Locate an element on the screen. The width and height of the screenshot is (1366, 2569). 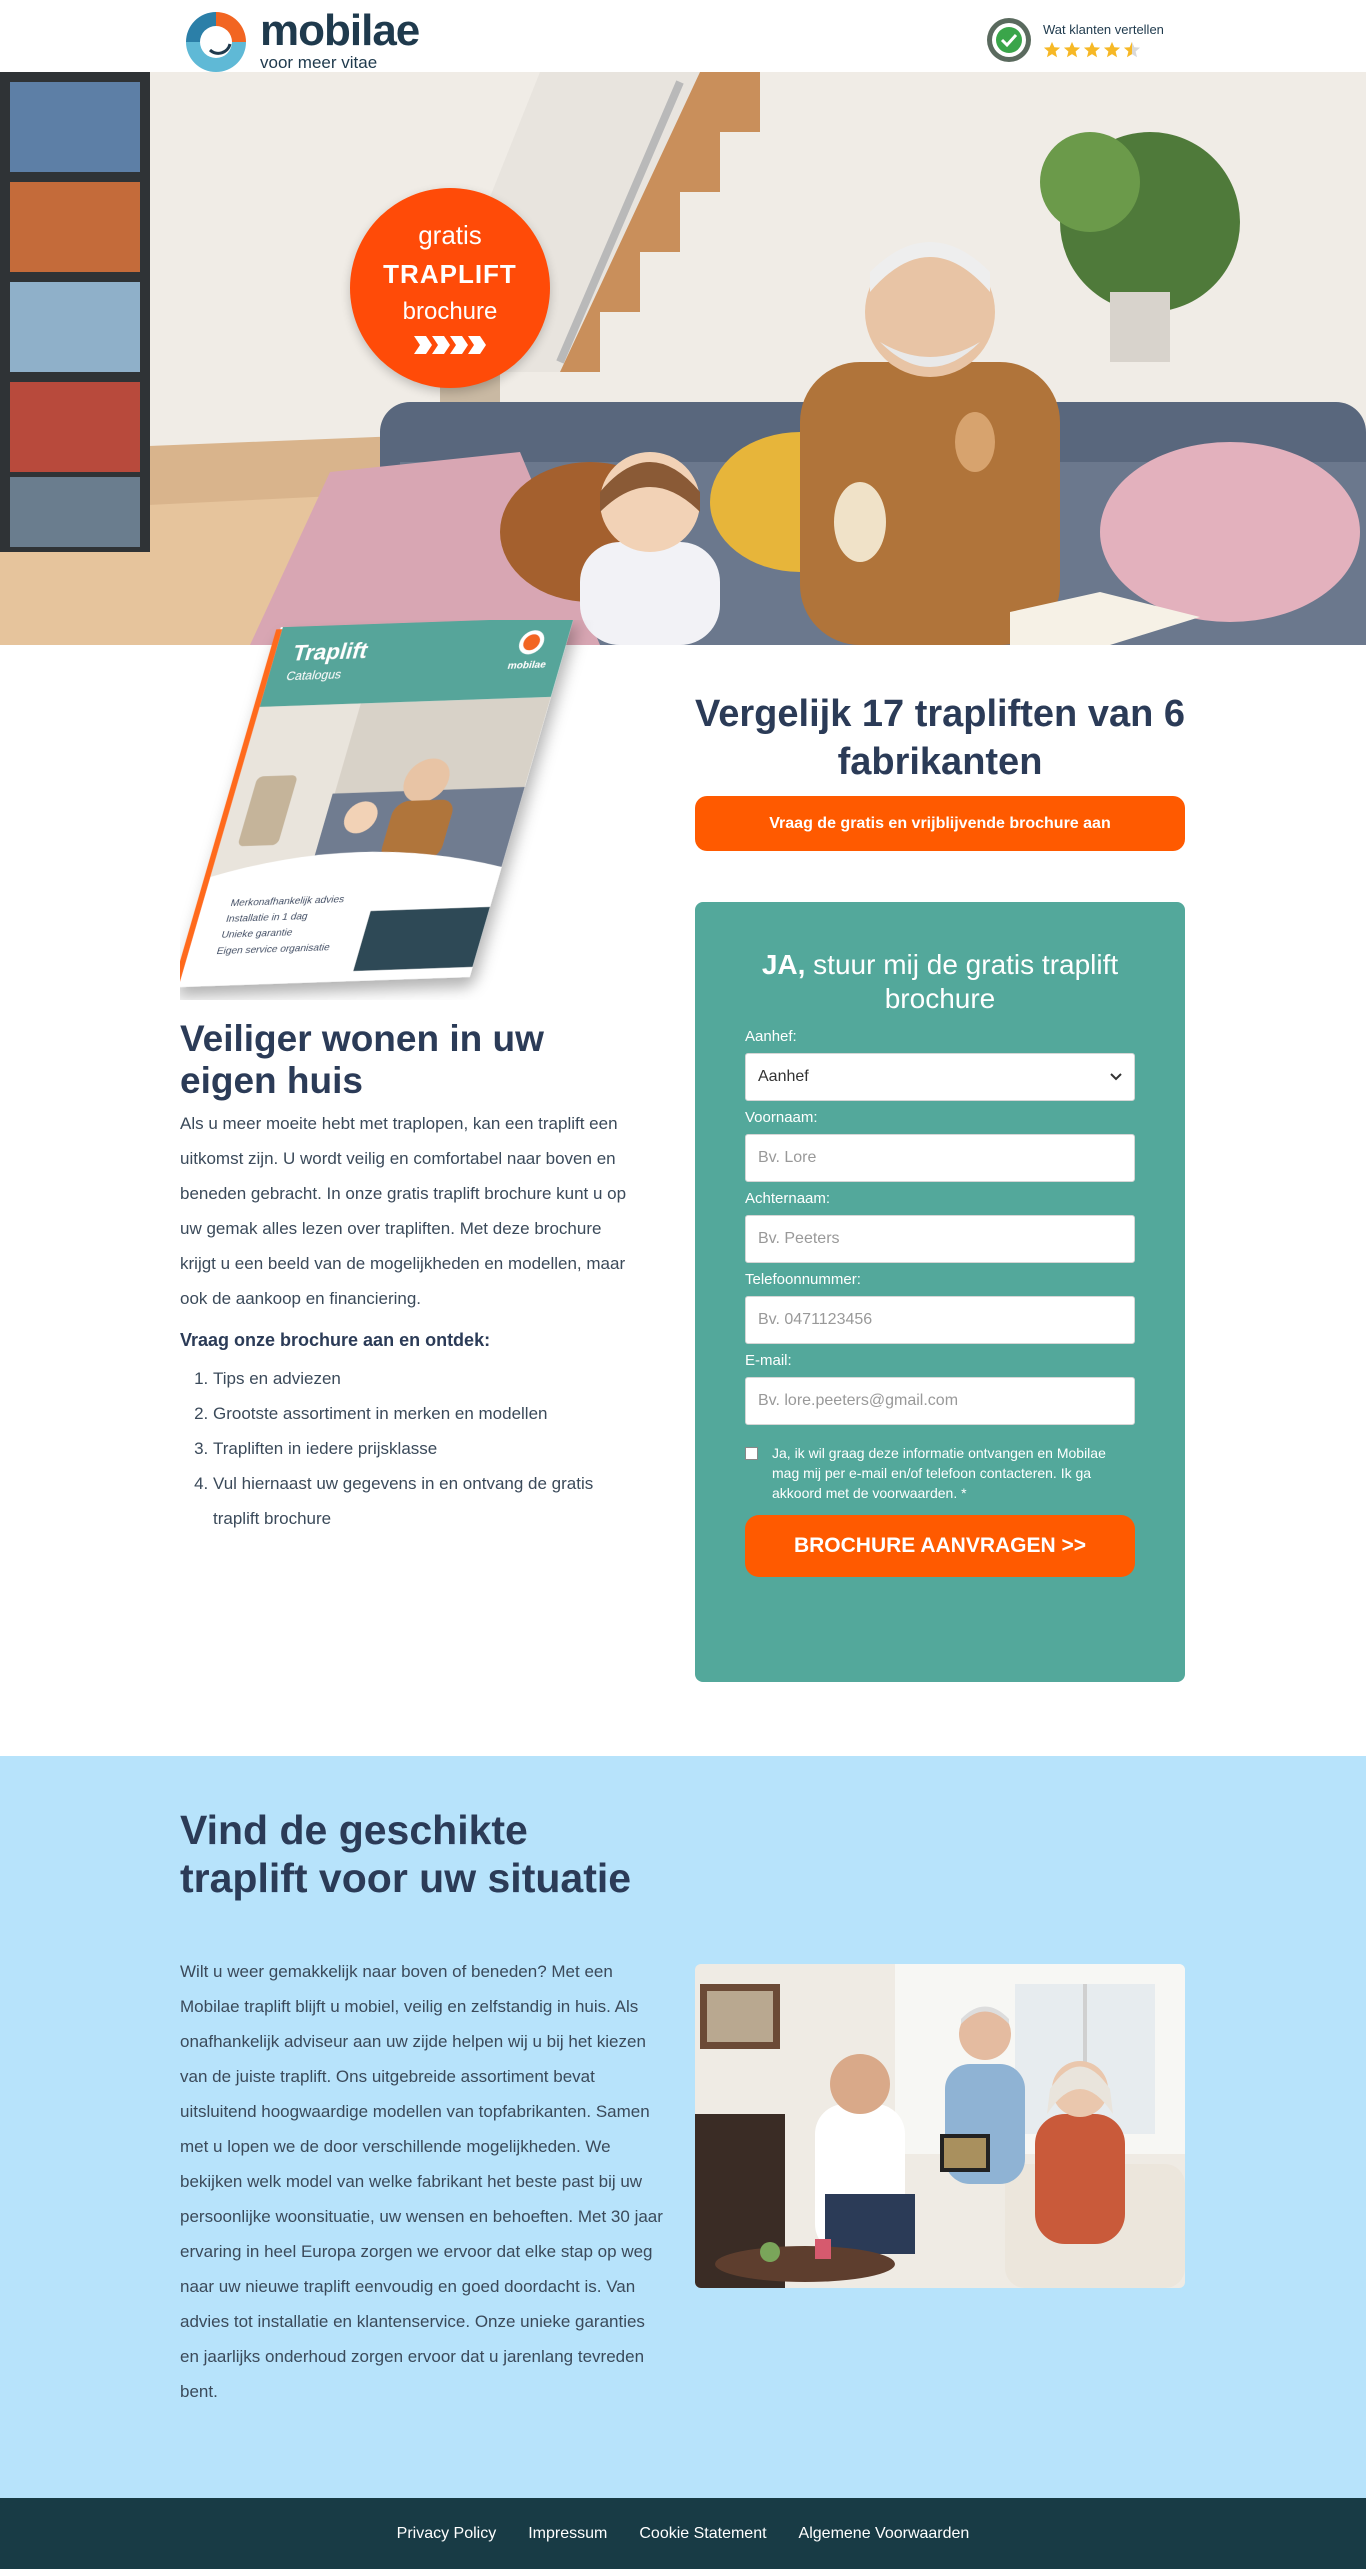
review-seal-icon is located at coordinates (1009, 40).